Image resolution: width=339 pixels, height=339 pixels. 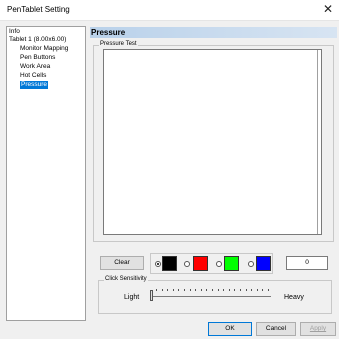 What do you see at coordinates (276, 329) in the screenshot?
I see `cancel-button: Cancel` at bounding box center [276, 329].